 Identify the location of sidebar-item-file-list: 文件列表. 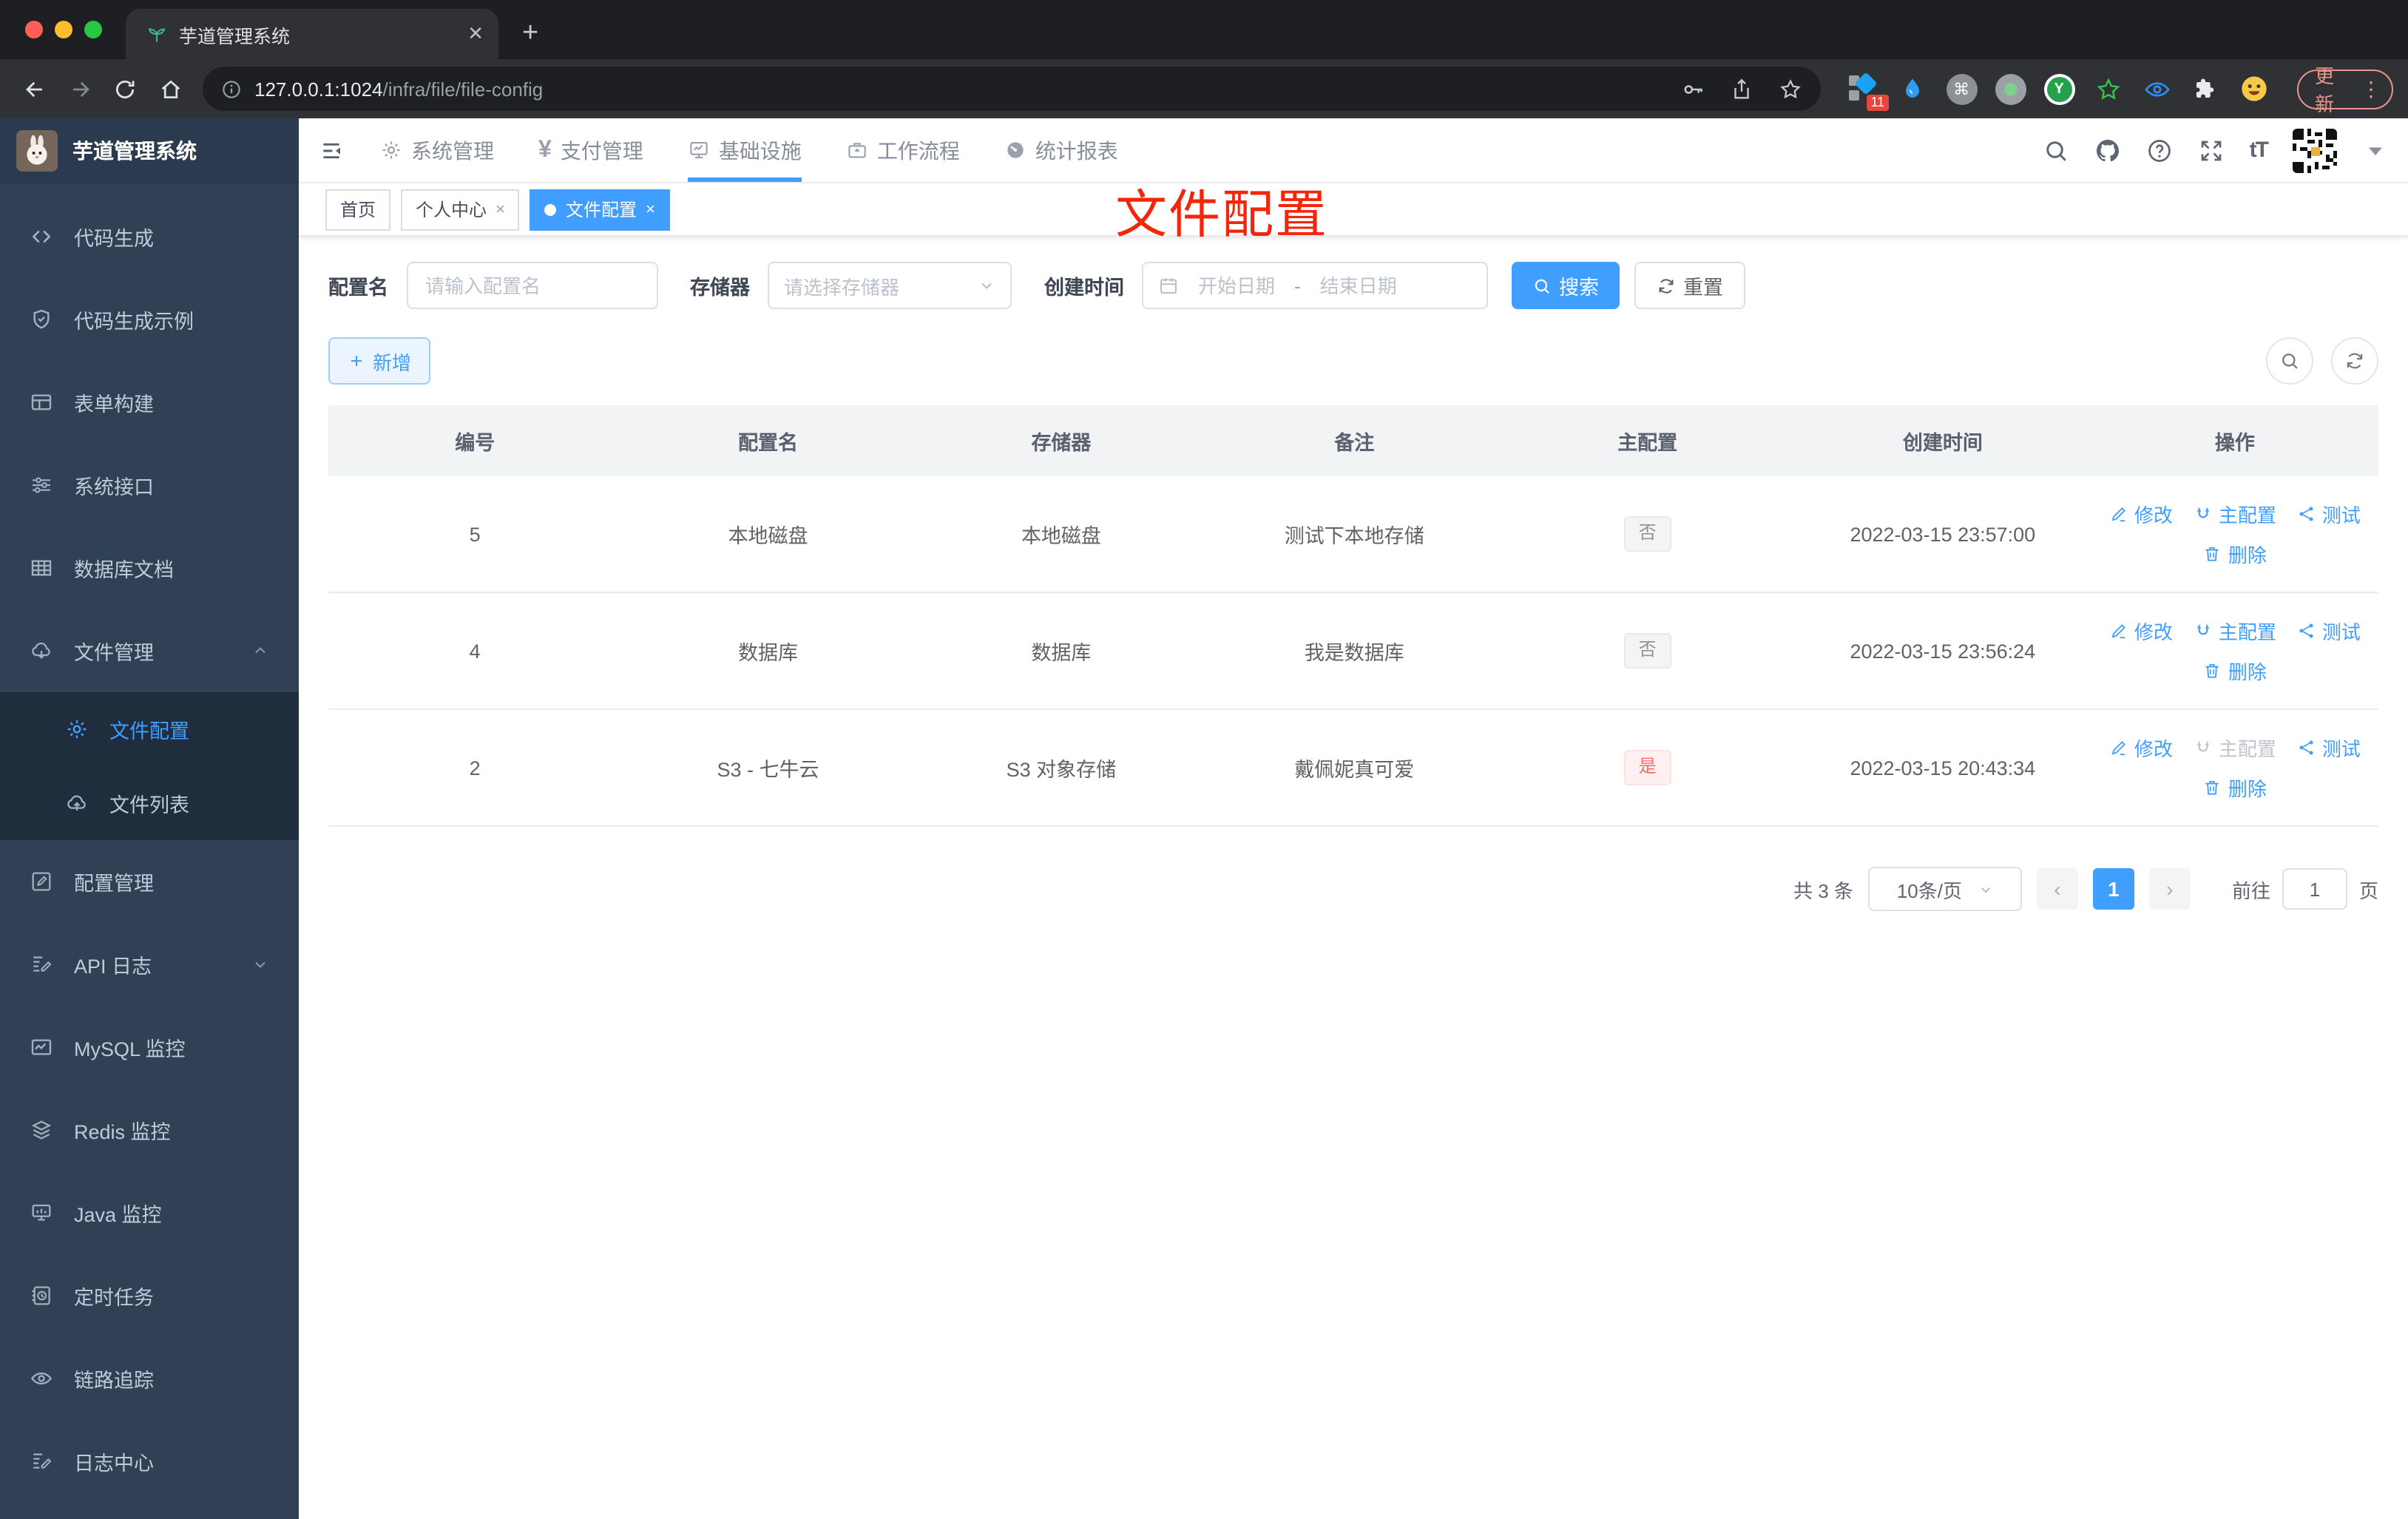
(149, 803).